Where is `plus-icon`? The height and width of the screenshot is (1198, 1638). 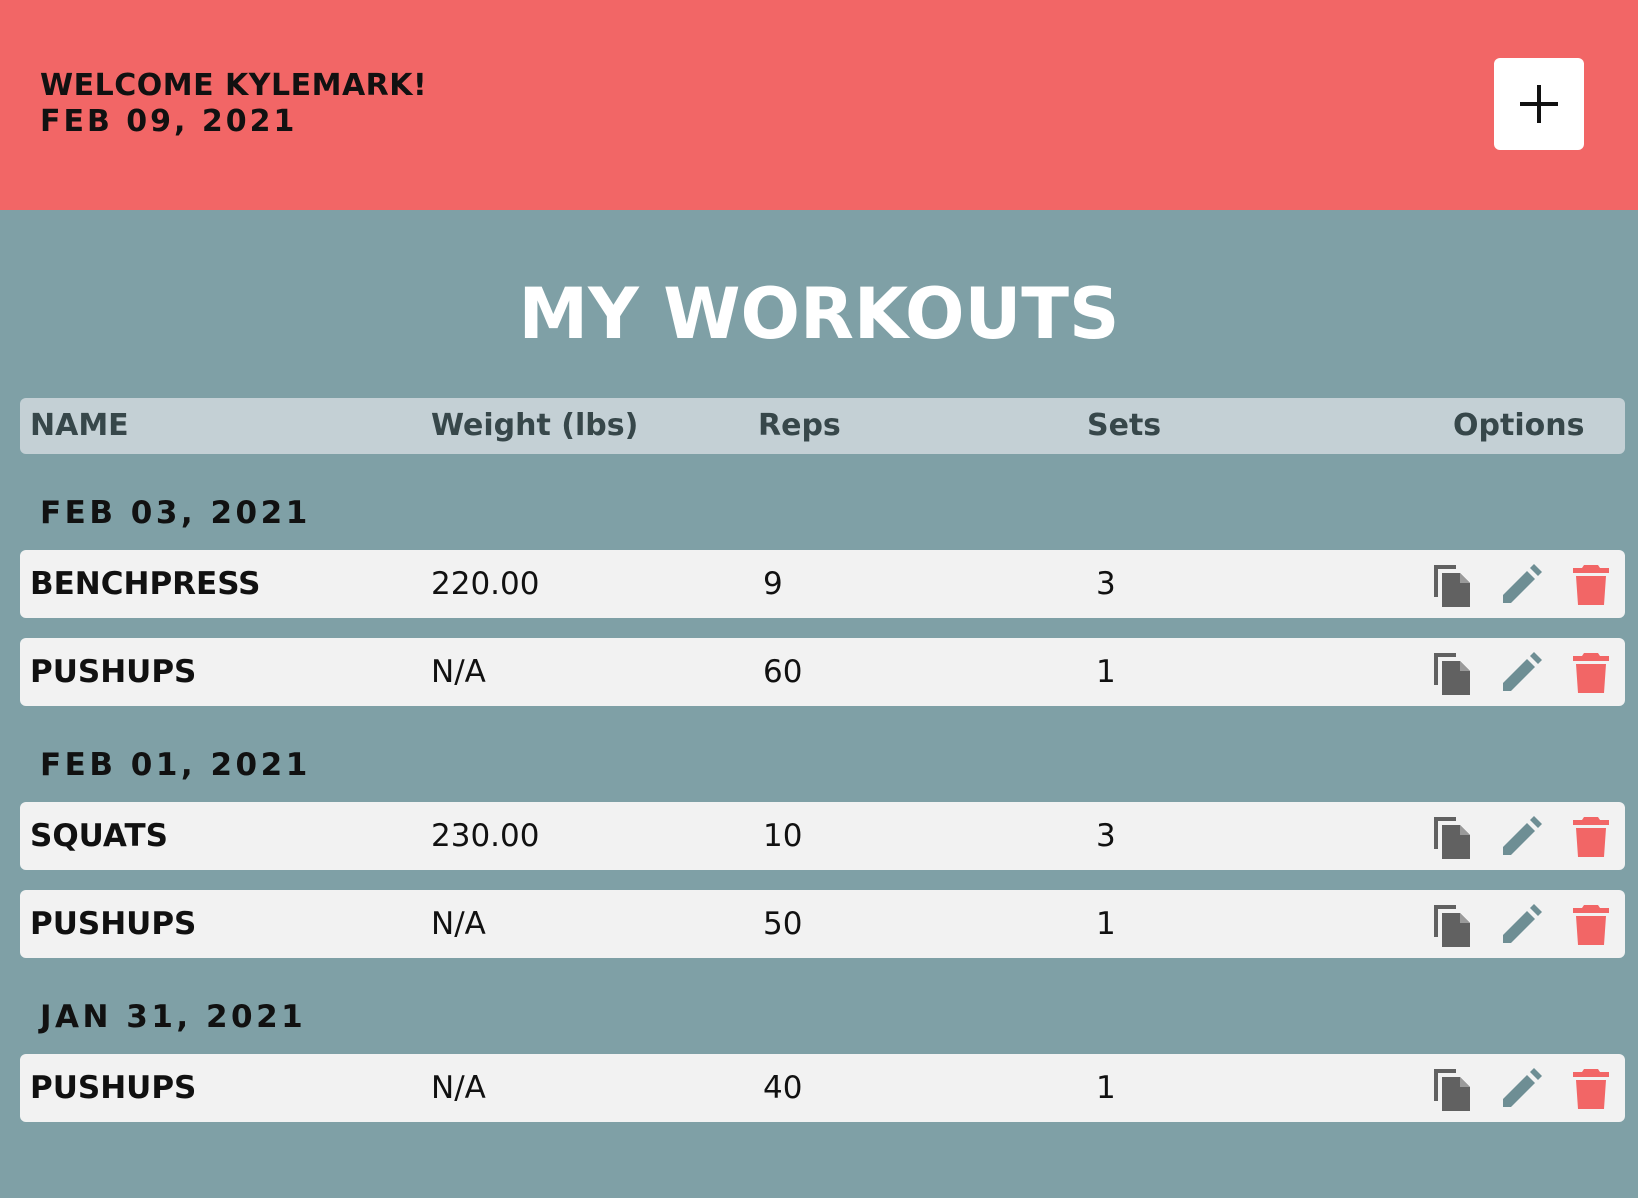
plus-icon is located at coordinates (1539, 104).